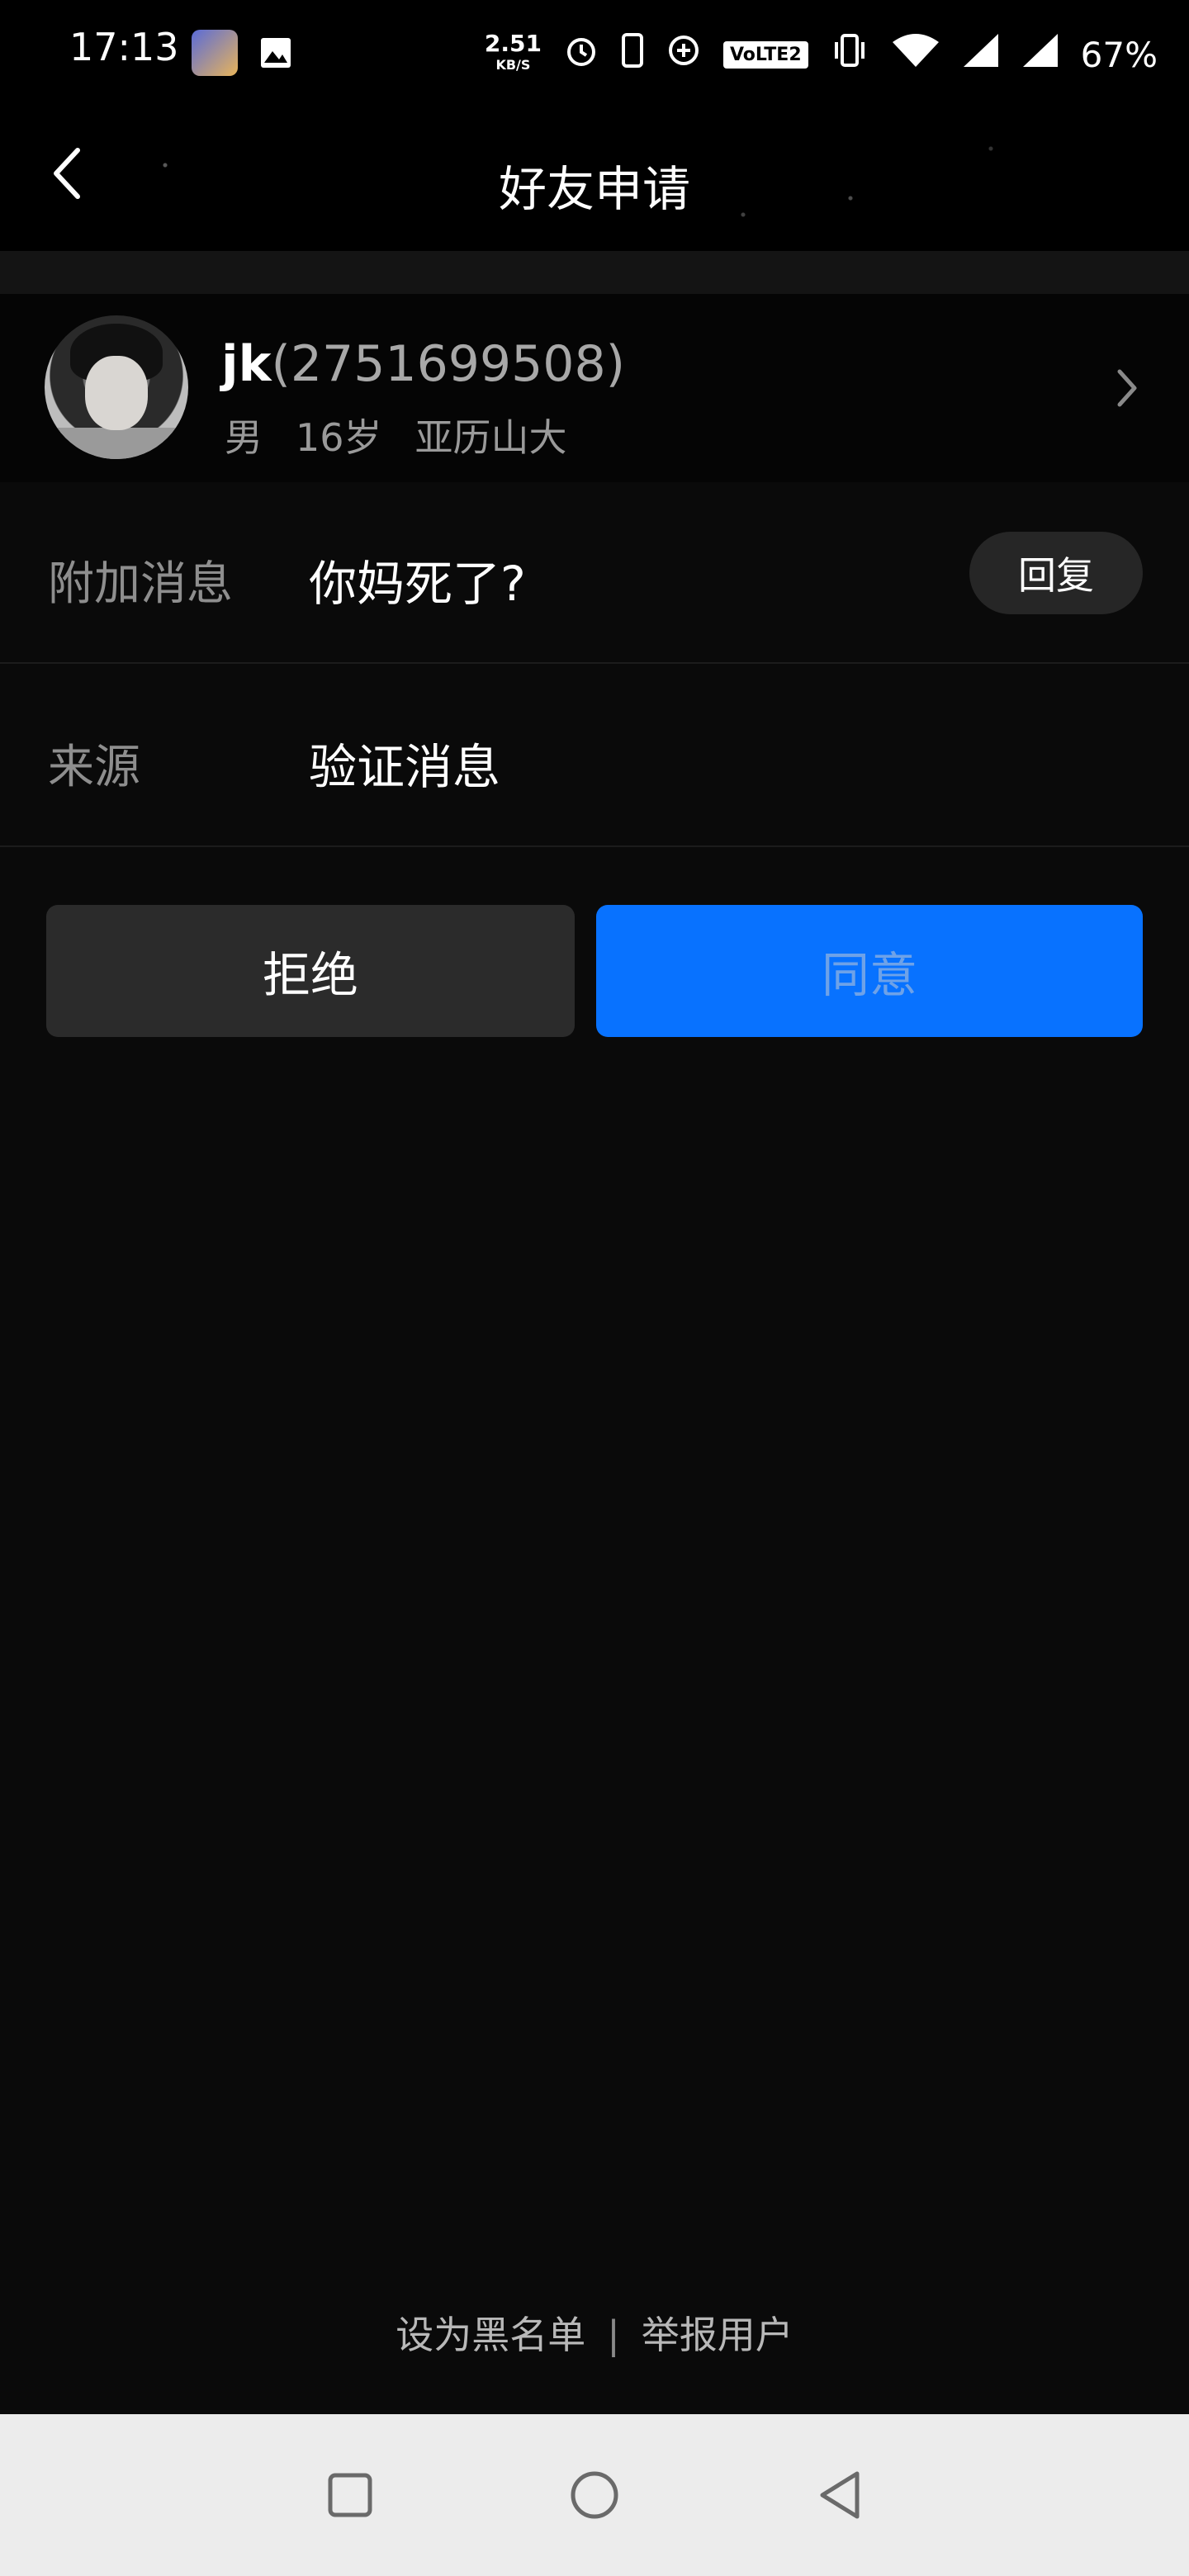 This screenshot has width=1189, height=2576. What do you see at coordinates (594, 756) in the screenshot?
I see `source-row: 来源 验证消息` at bounding box center [594, 756].